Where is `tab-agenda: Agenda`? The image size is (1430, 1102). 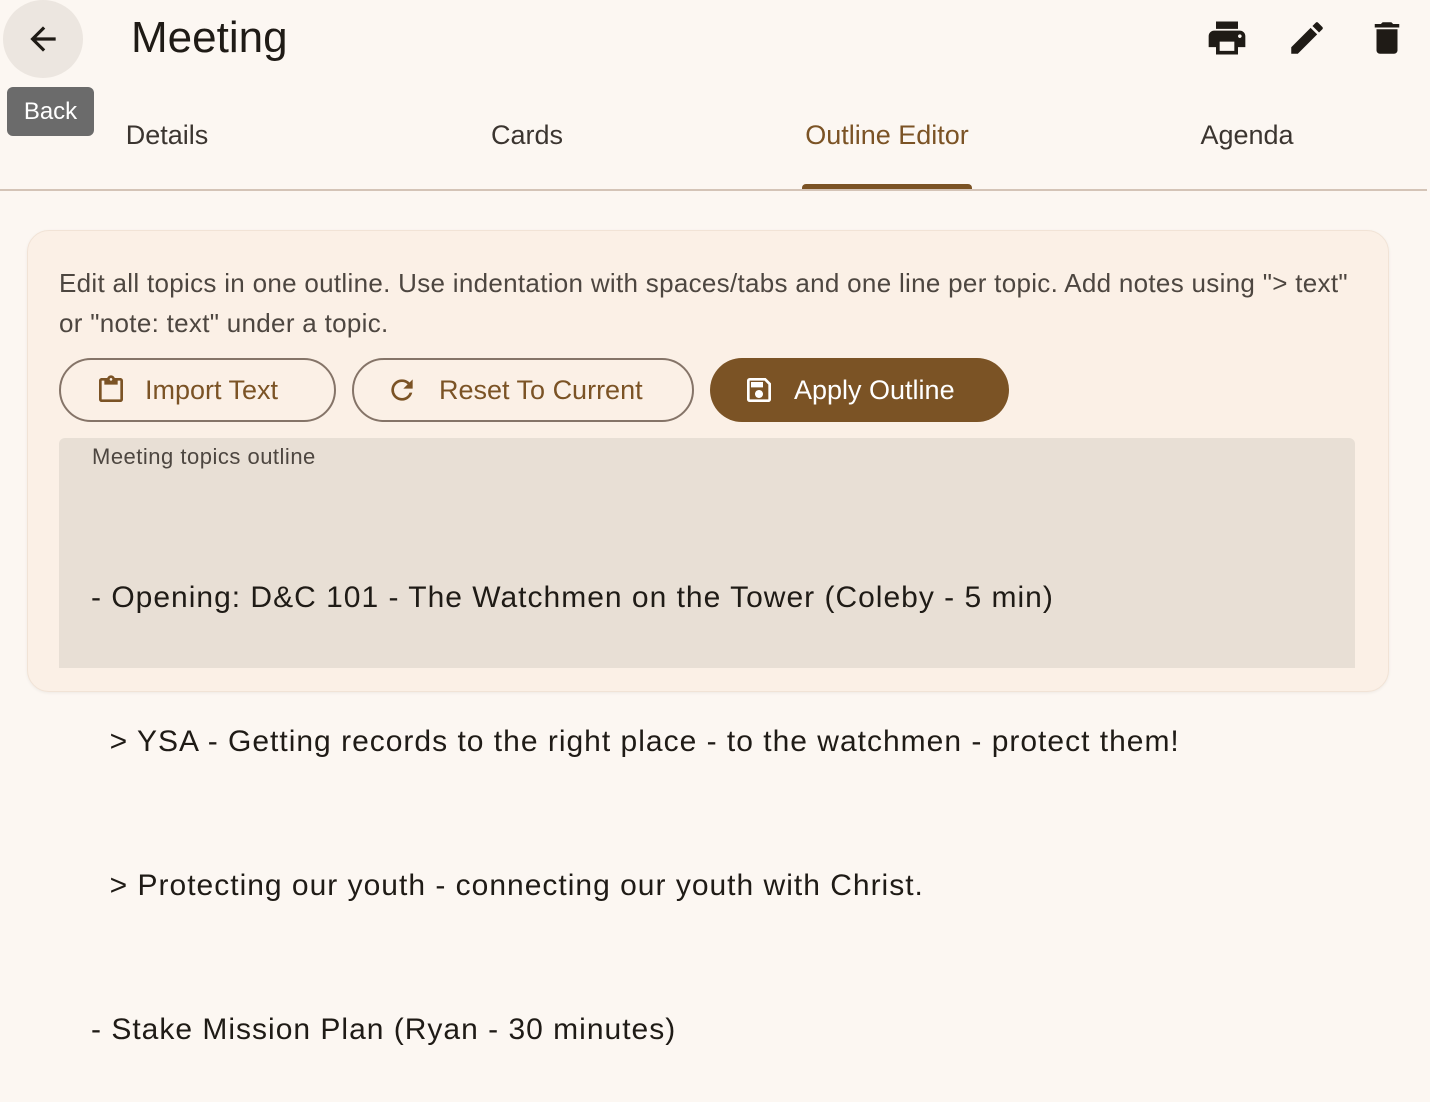 tab-agenda: Agenda is located at coordinates (1247, 135).